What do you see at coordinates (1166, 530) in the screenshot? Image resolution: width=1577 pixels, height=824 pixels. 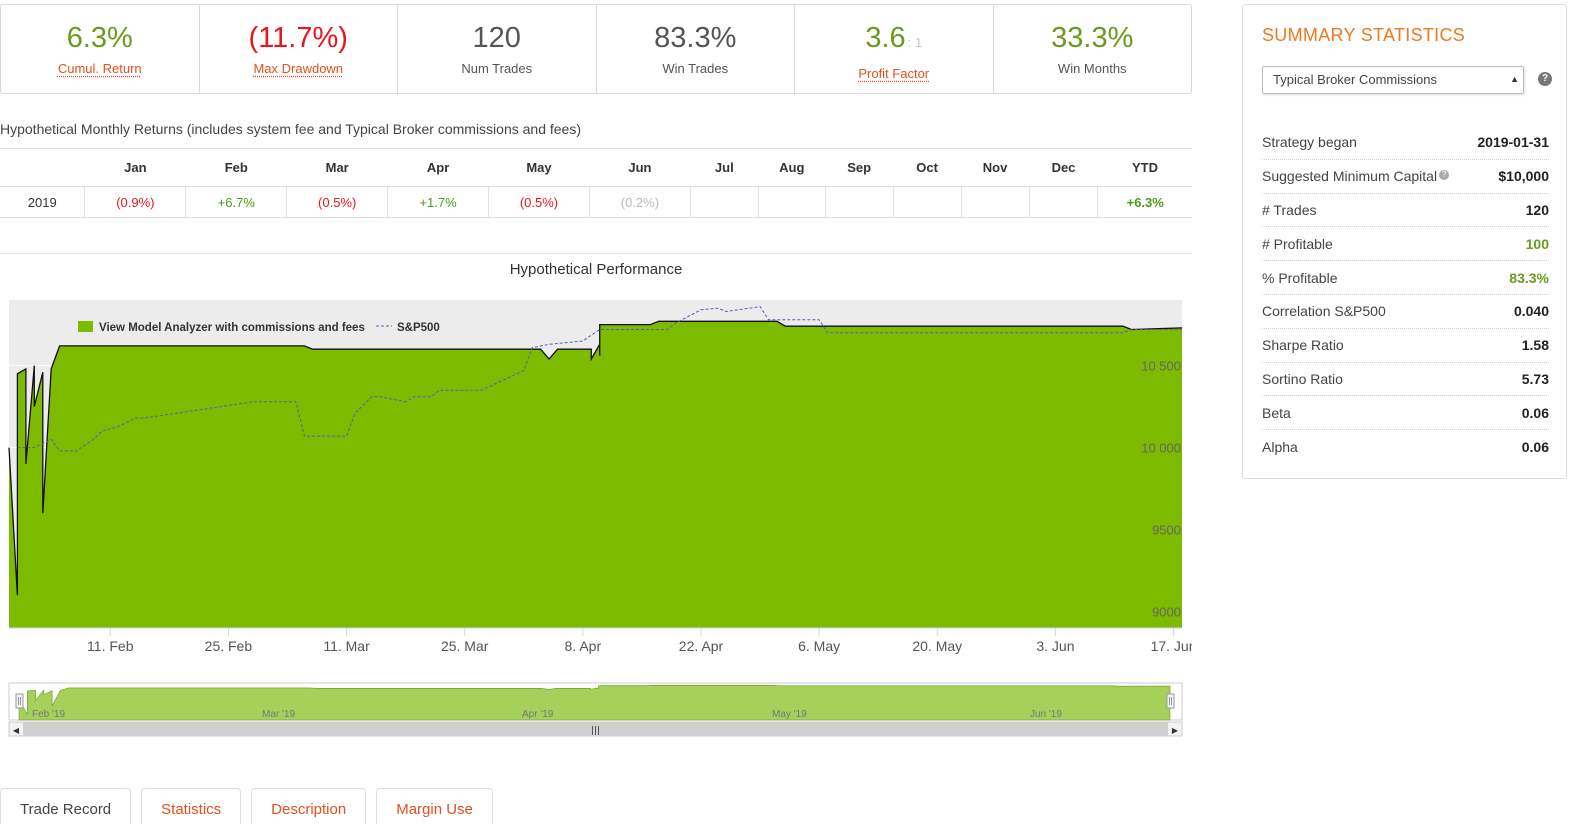 I see `y-tick-label: 9500` at bounding box center [1166, 530].